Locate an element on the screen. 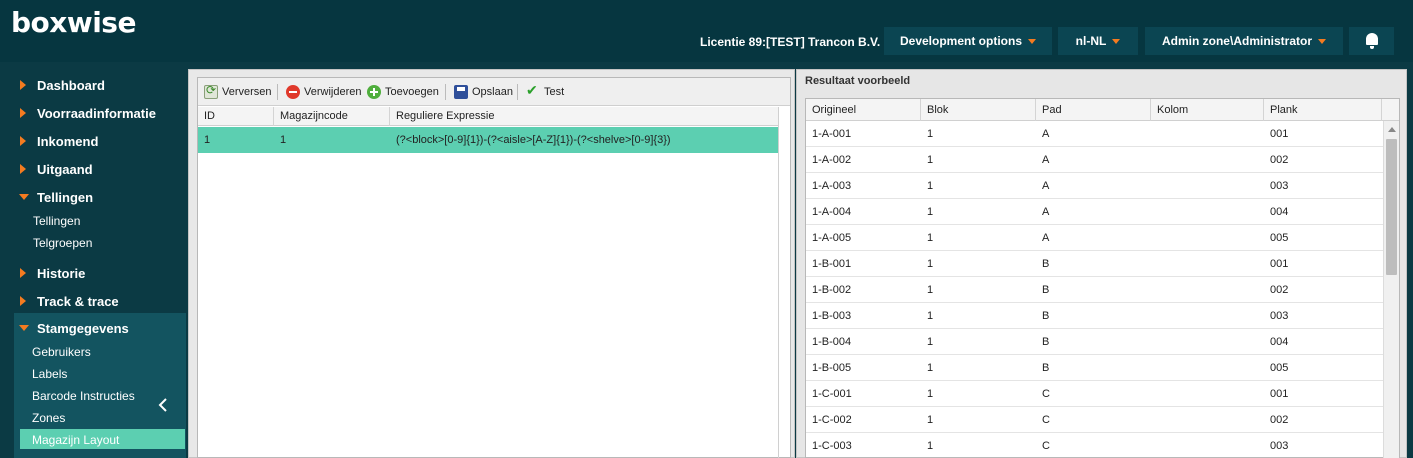 The width and height of the screenshot is (1413, 458). column-header-id: ID is located at coordinates (236, 116).